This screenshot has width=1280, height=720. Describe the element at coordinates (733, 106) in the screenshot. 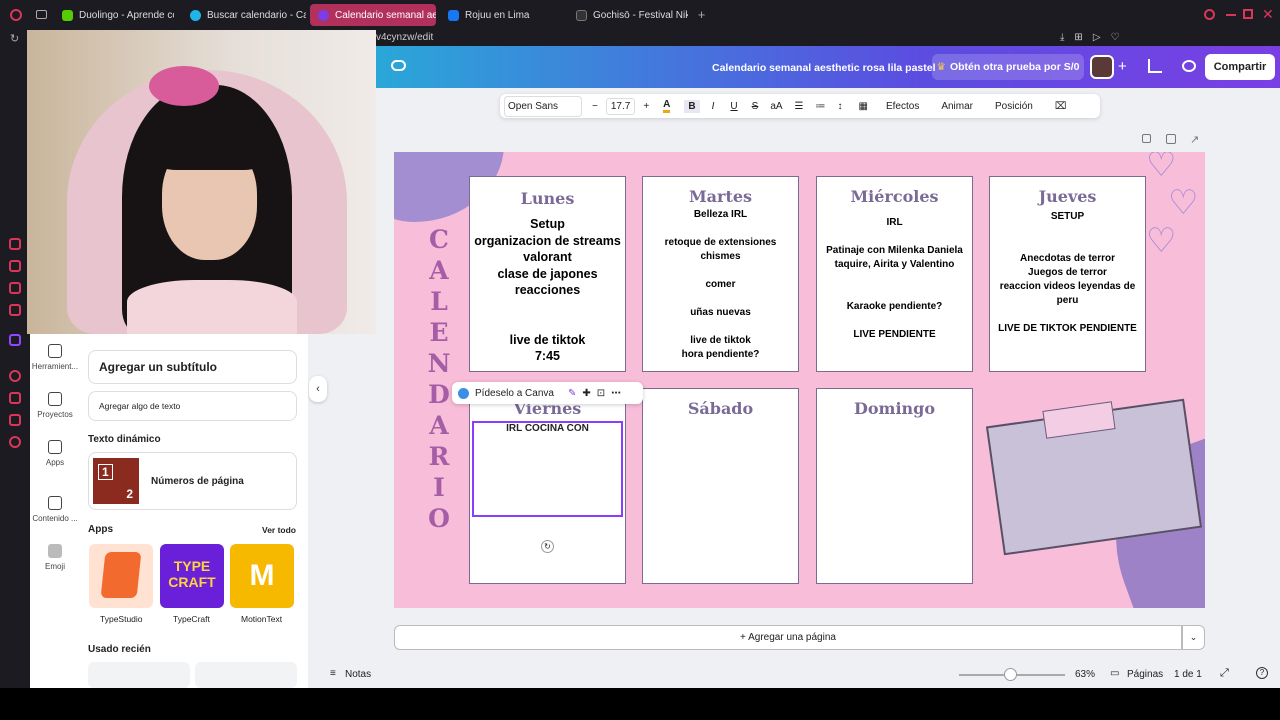

I see `underline-icon: U` at that location.